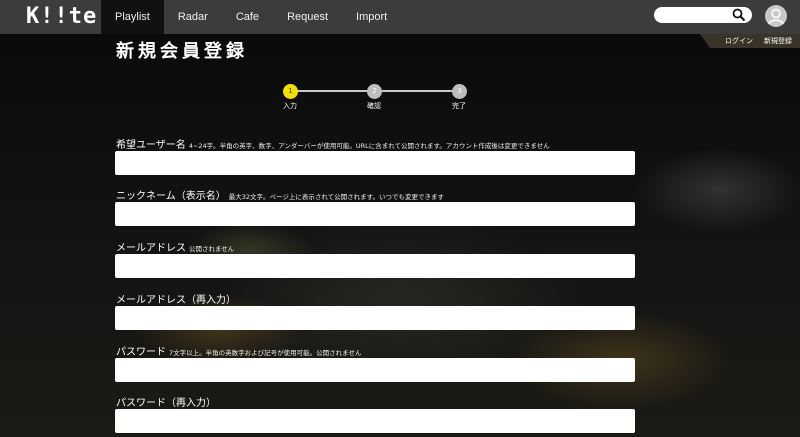 The image size is (800, 437). Describe the element at coordinates (336, 197) in the screenshot. I see `nickname-hint: 最大32文字。ページ上に表示されて公開されます。いつでも変更できます` at that location.